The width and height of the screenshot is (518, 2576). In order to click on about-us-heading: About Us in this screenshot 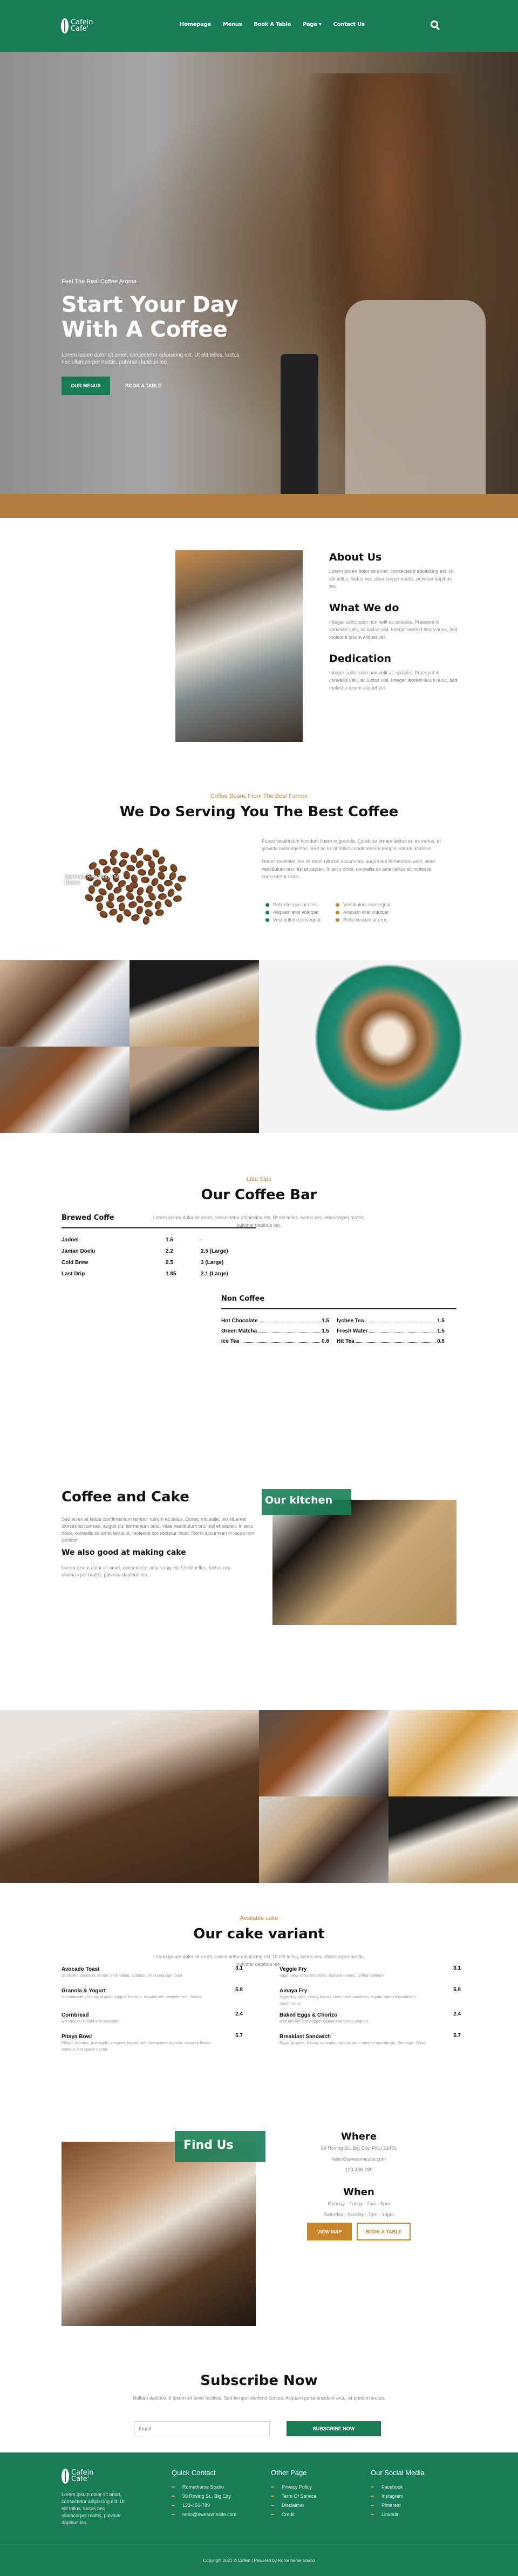, I will do `click(355, 557)`.